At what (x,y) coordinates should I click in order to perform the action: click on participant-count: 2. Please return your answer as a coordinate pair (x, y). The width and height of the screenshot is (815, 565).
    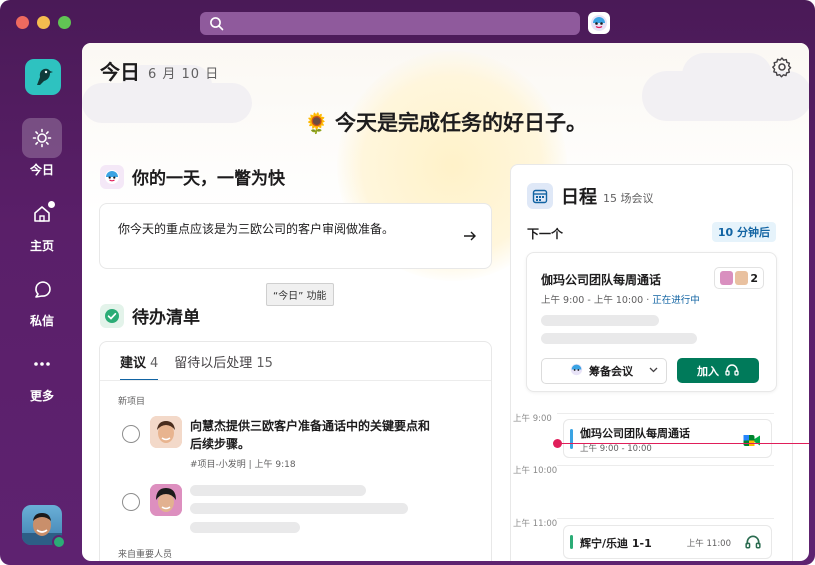
    Looking at the image, I should click on (754, 278).